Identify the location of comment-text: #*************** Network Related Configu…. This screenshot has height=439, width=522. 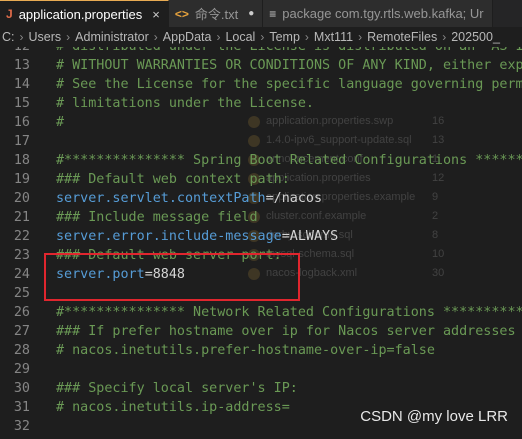
(289, 312).